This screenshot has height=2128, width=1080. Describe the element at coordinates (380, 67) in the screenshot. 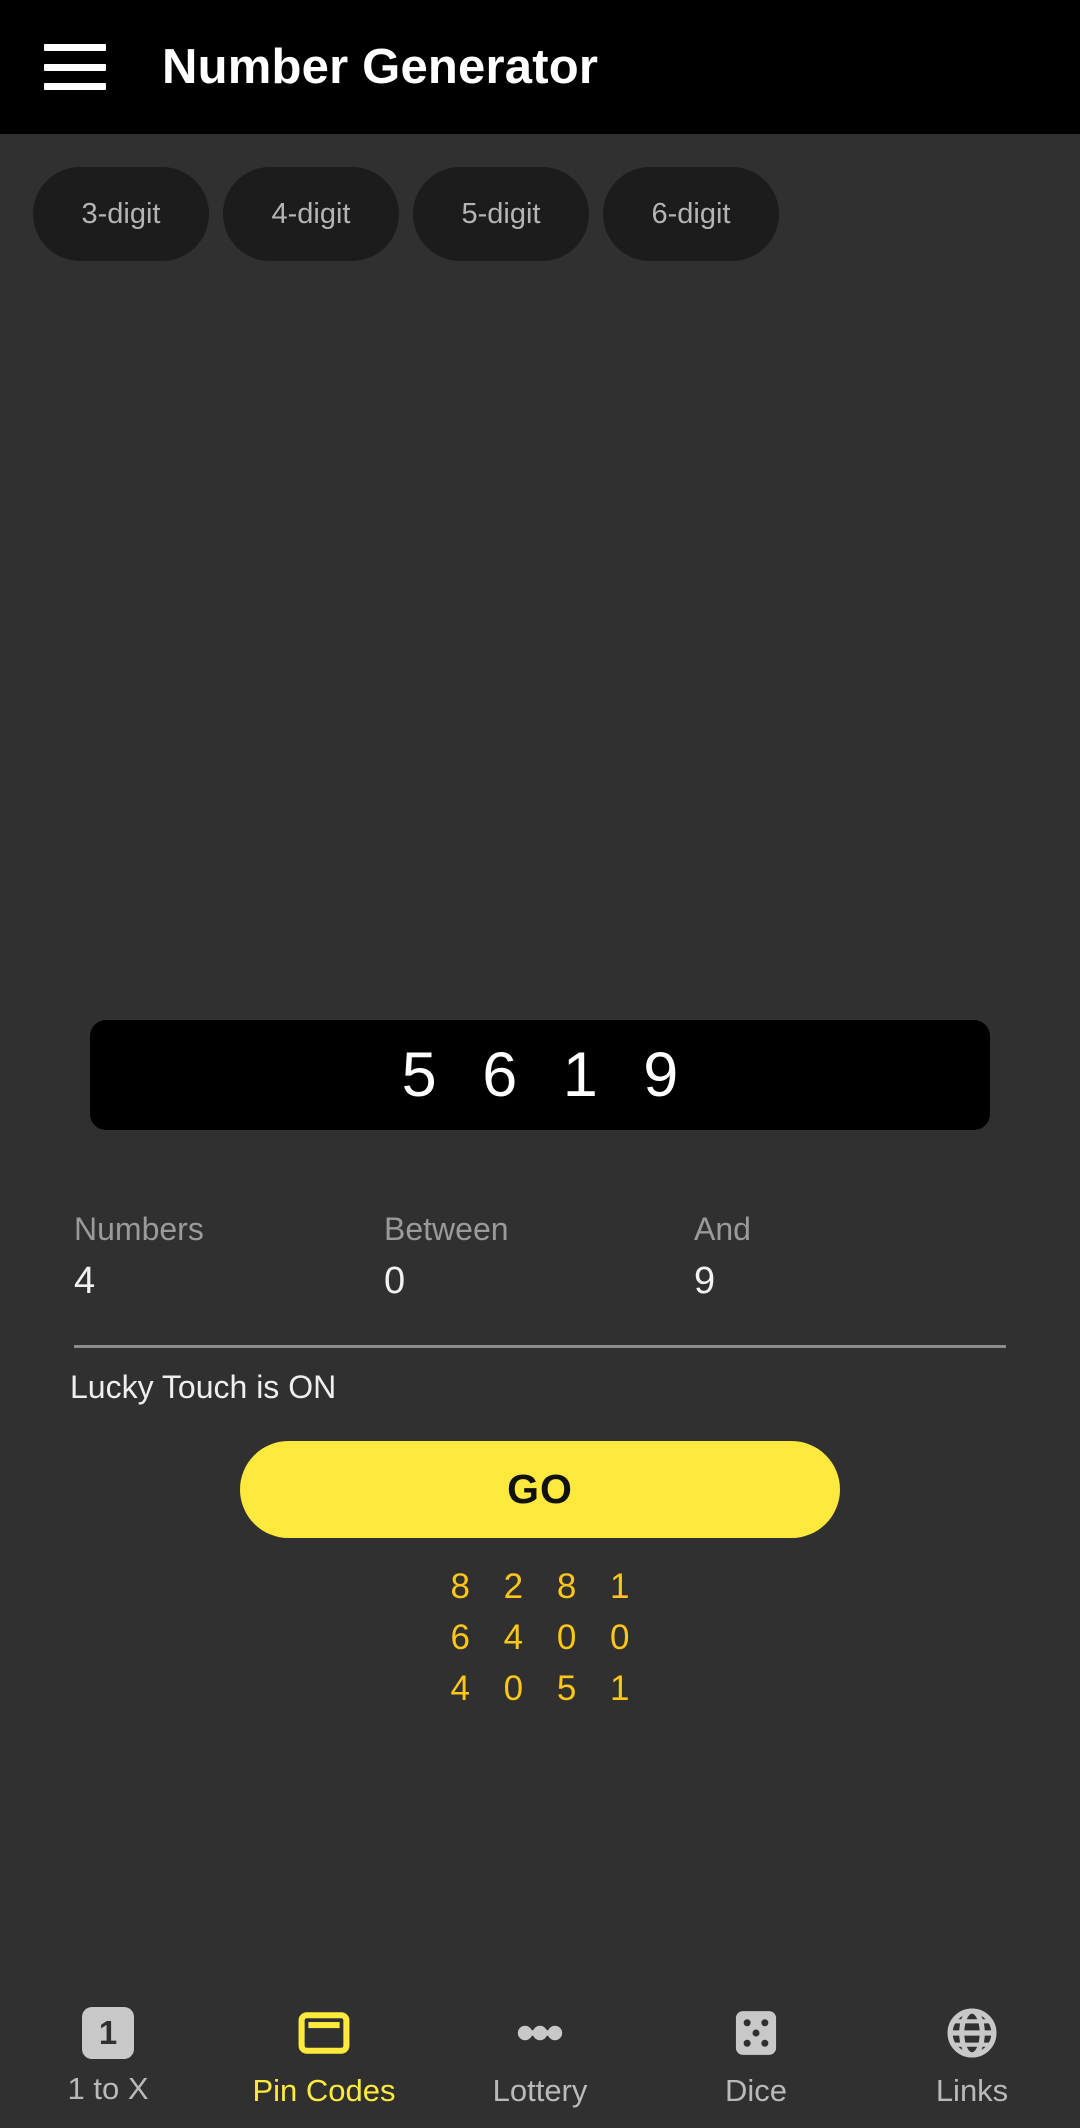

I see `page-title: Number Generator` at that location.